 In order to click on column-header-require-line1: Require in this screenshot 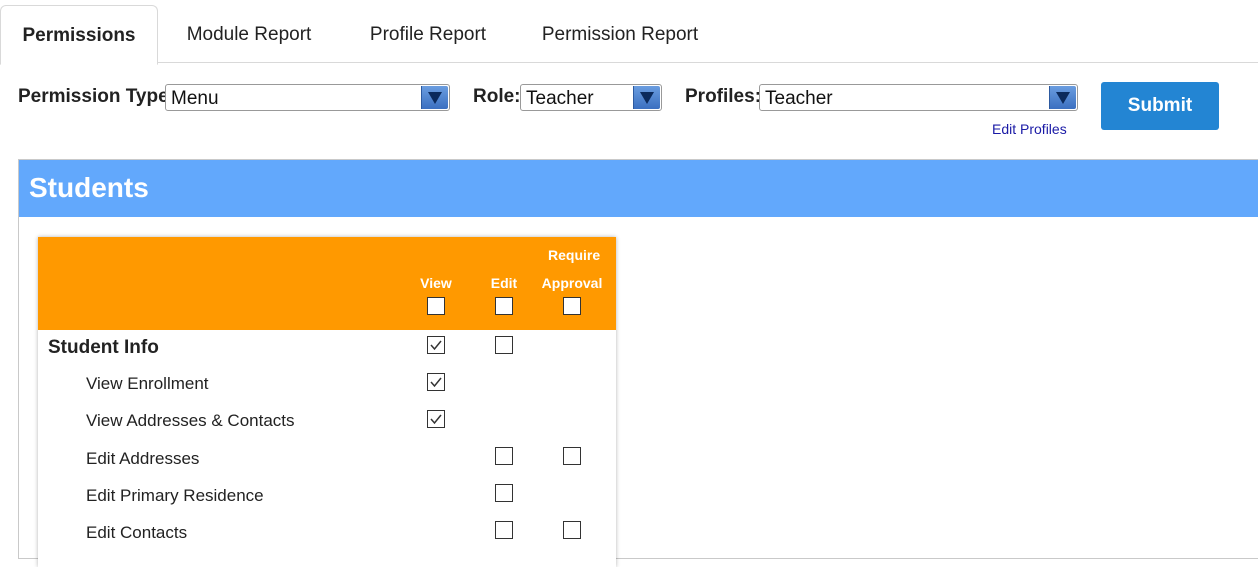, I will do `click(574, 255)`.